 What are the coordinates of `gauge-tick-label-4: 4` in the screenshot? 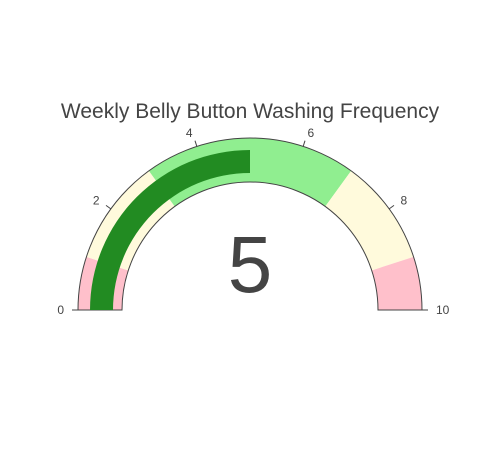 It's located at (189, 133).